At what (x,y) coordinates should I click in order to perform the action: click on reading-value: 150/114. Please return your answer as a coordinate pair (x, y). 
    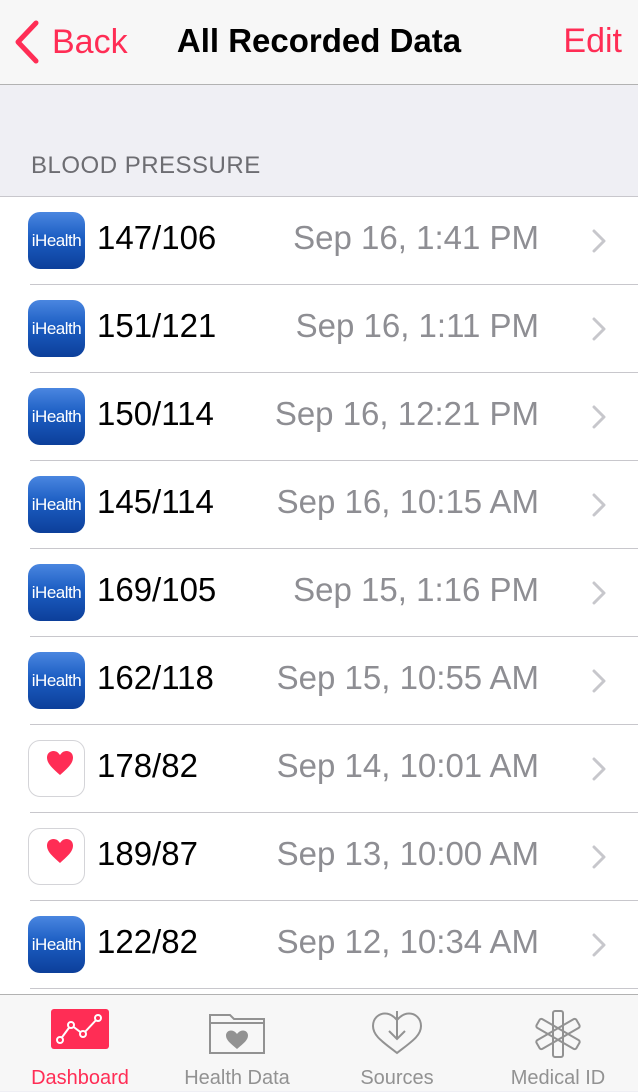
    Looking at the image, I should click on (155, 413).